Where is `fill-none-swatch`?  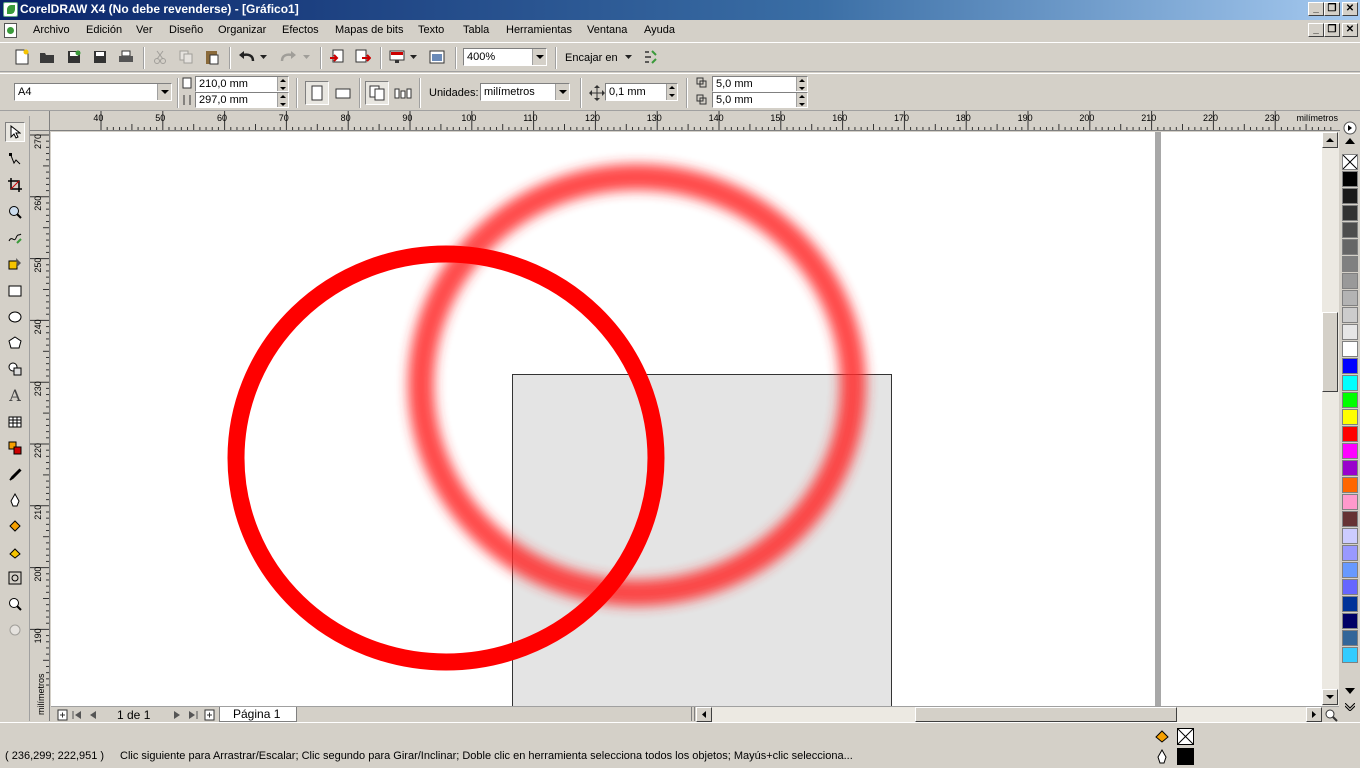 fill-none-swatch is located at coordinates (1185, 736).